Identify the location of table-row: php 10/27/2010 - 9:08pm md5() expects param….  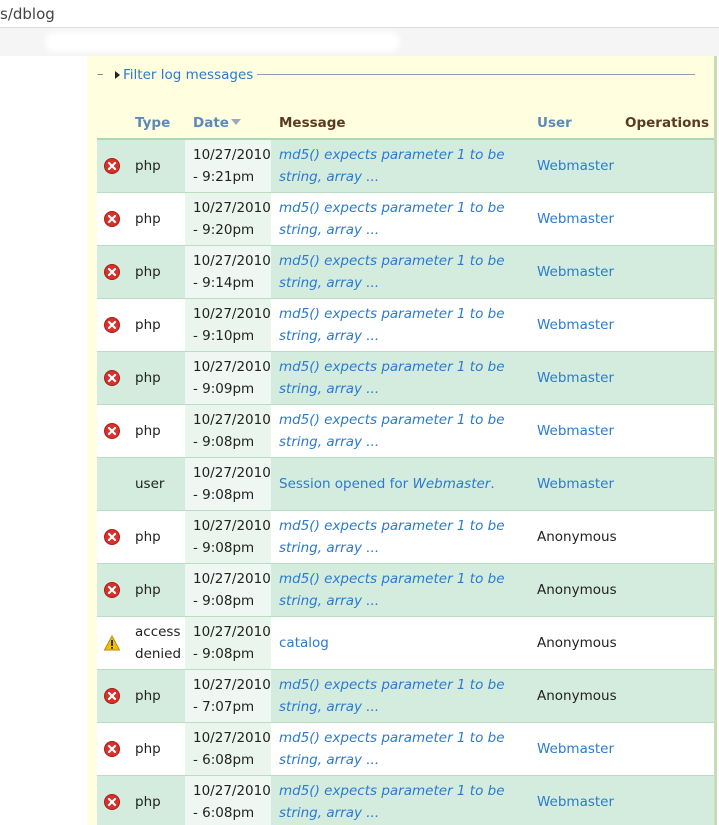
(405, 431).